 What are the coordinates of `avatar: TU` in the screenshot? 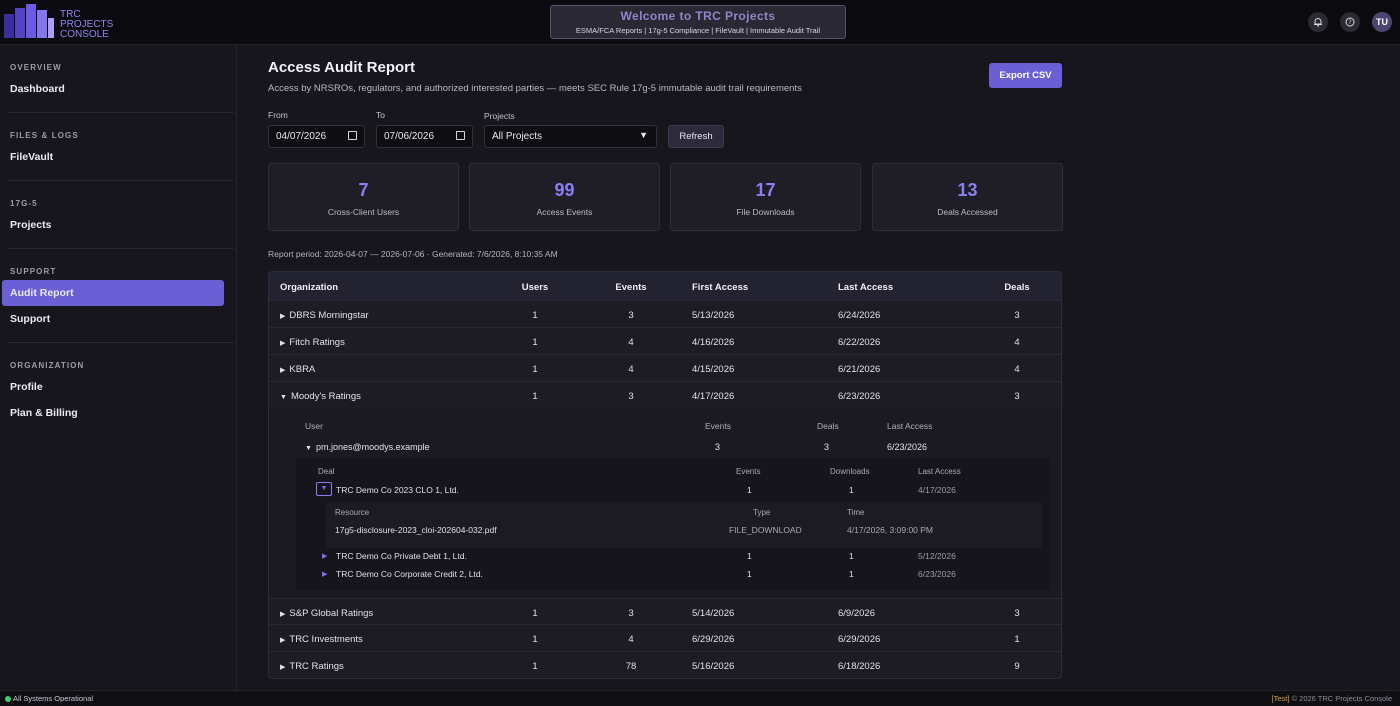 It's located at (1382, 22).